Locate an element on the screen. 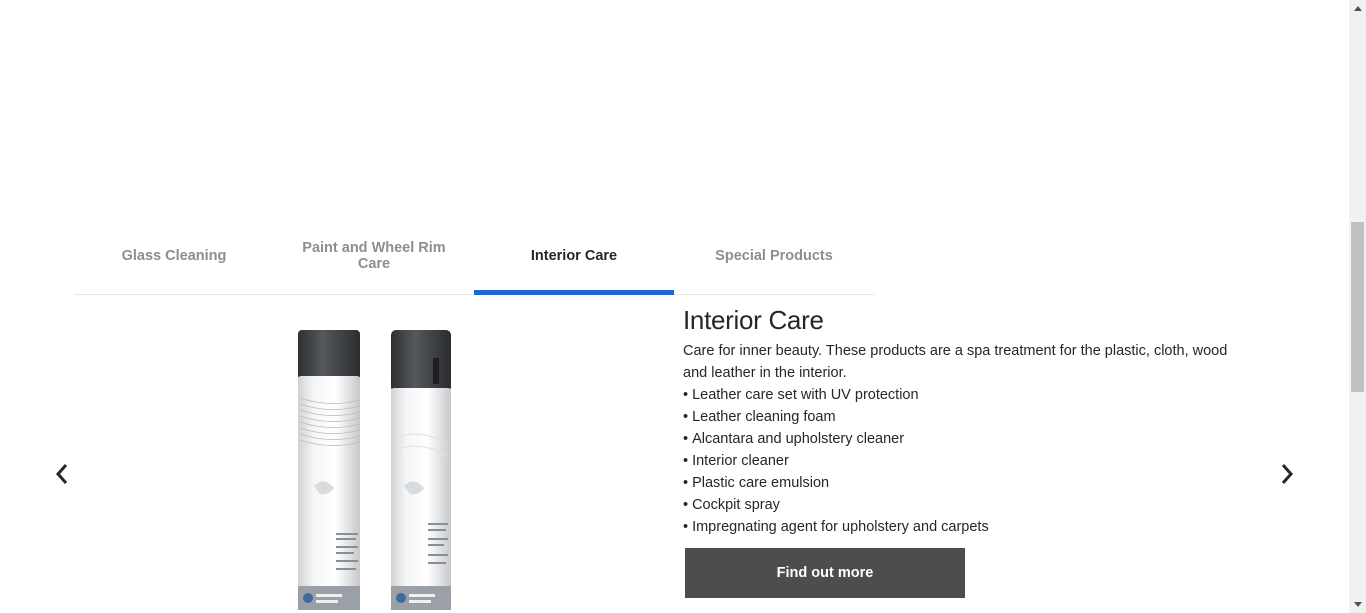  tab-glass-cleaning: Glass Cleaning is located at coordinates (174, 256).